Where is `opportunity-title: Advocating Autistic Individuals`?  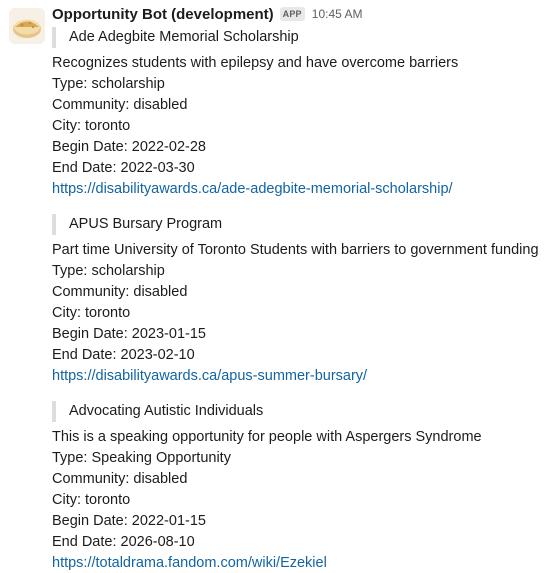 opportunity-title: Advocating Autistic Individuals is located at coordinates (302, 411).